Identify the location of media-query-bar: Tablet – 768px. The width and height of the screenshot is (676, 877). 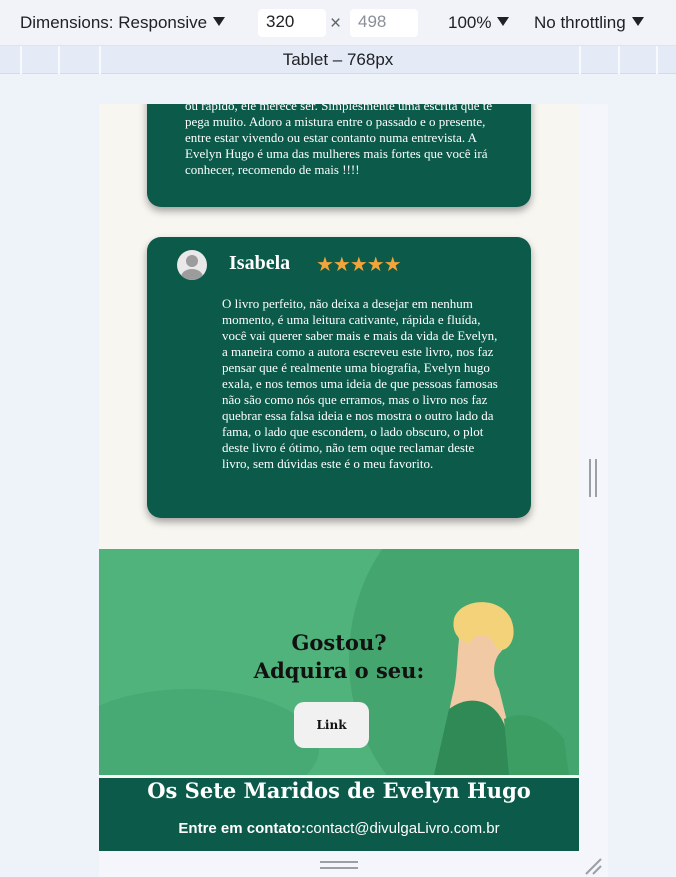
(338, 60).